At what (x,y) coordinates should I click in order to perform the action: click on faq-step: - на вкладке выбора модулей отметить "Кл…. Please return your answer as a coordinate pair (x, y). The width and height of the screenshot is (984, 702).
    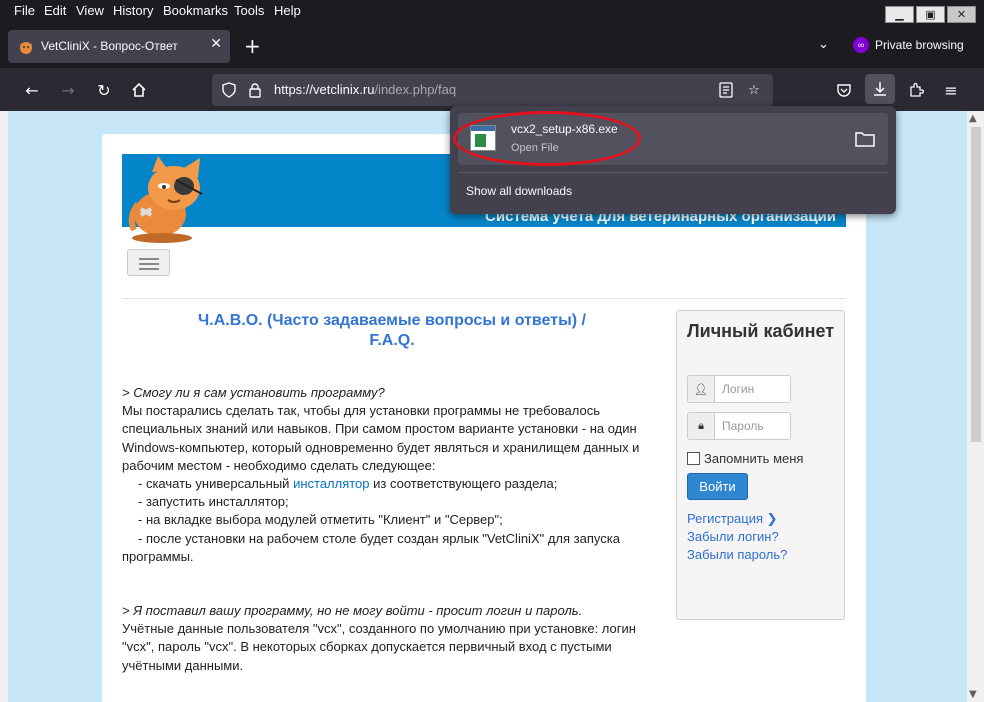
    Looking at the image, I should click on (320, 520).